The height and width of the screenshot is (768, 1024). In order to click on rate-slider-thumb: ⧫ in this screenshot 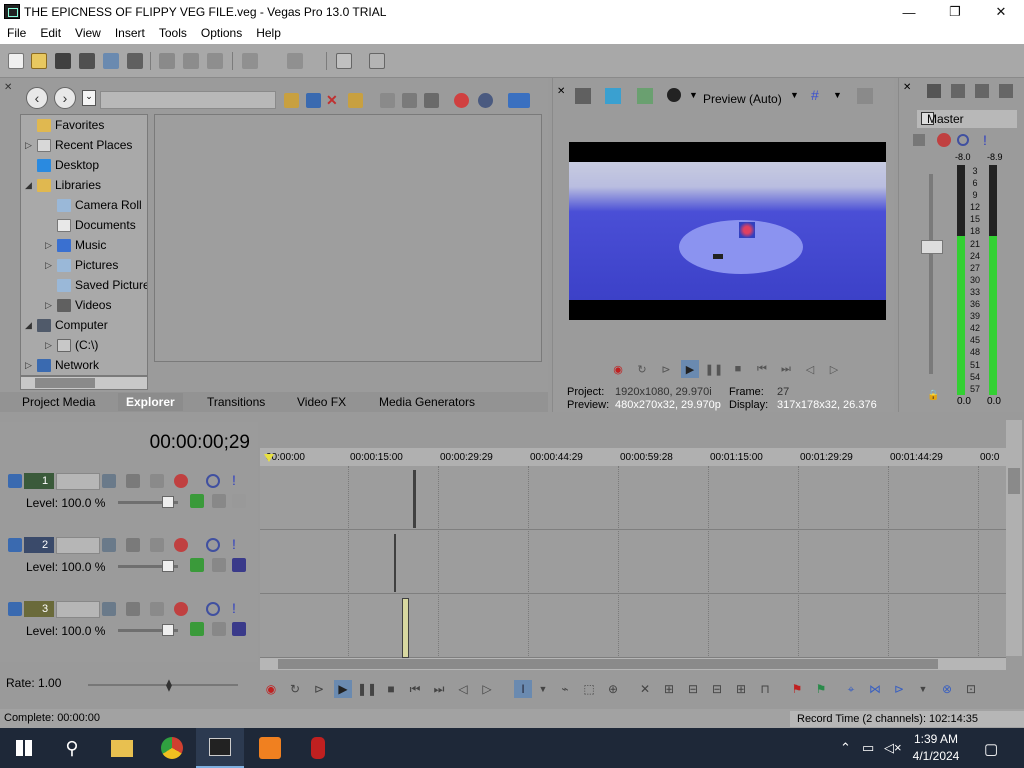, I will do `click(176, 685)`.